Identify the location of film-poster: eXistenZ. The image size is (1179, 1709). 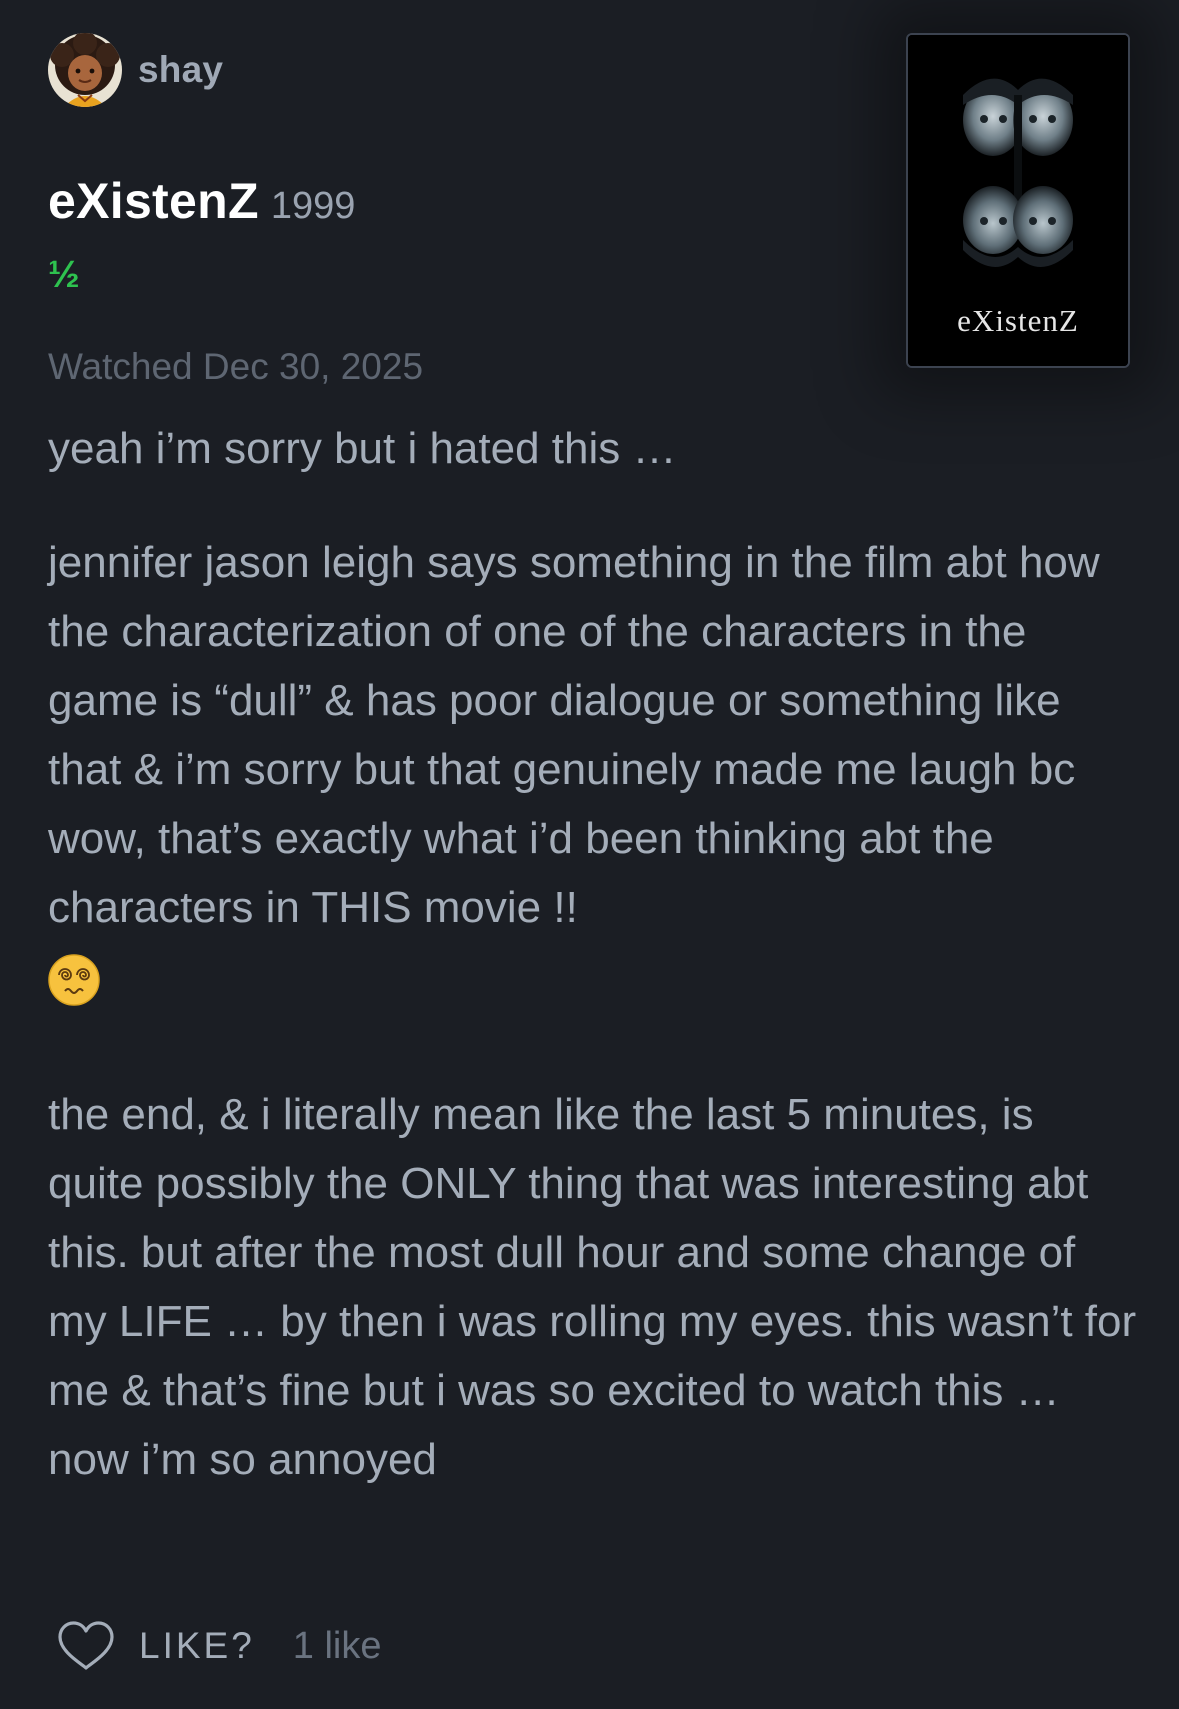
(1018, 200).